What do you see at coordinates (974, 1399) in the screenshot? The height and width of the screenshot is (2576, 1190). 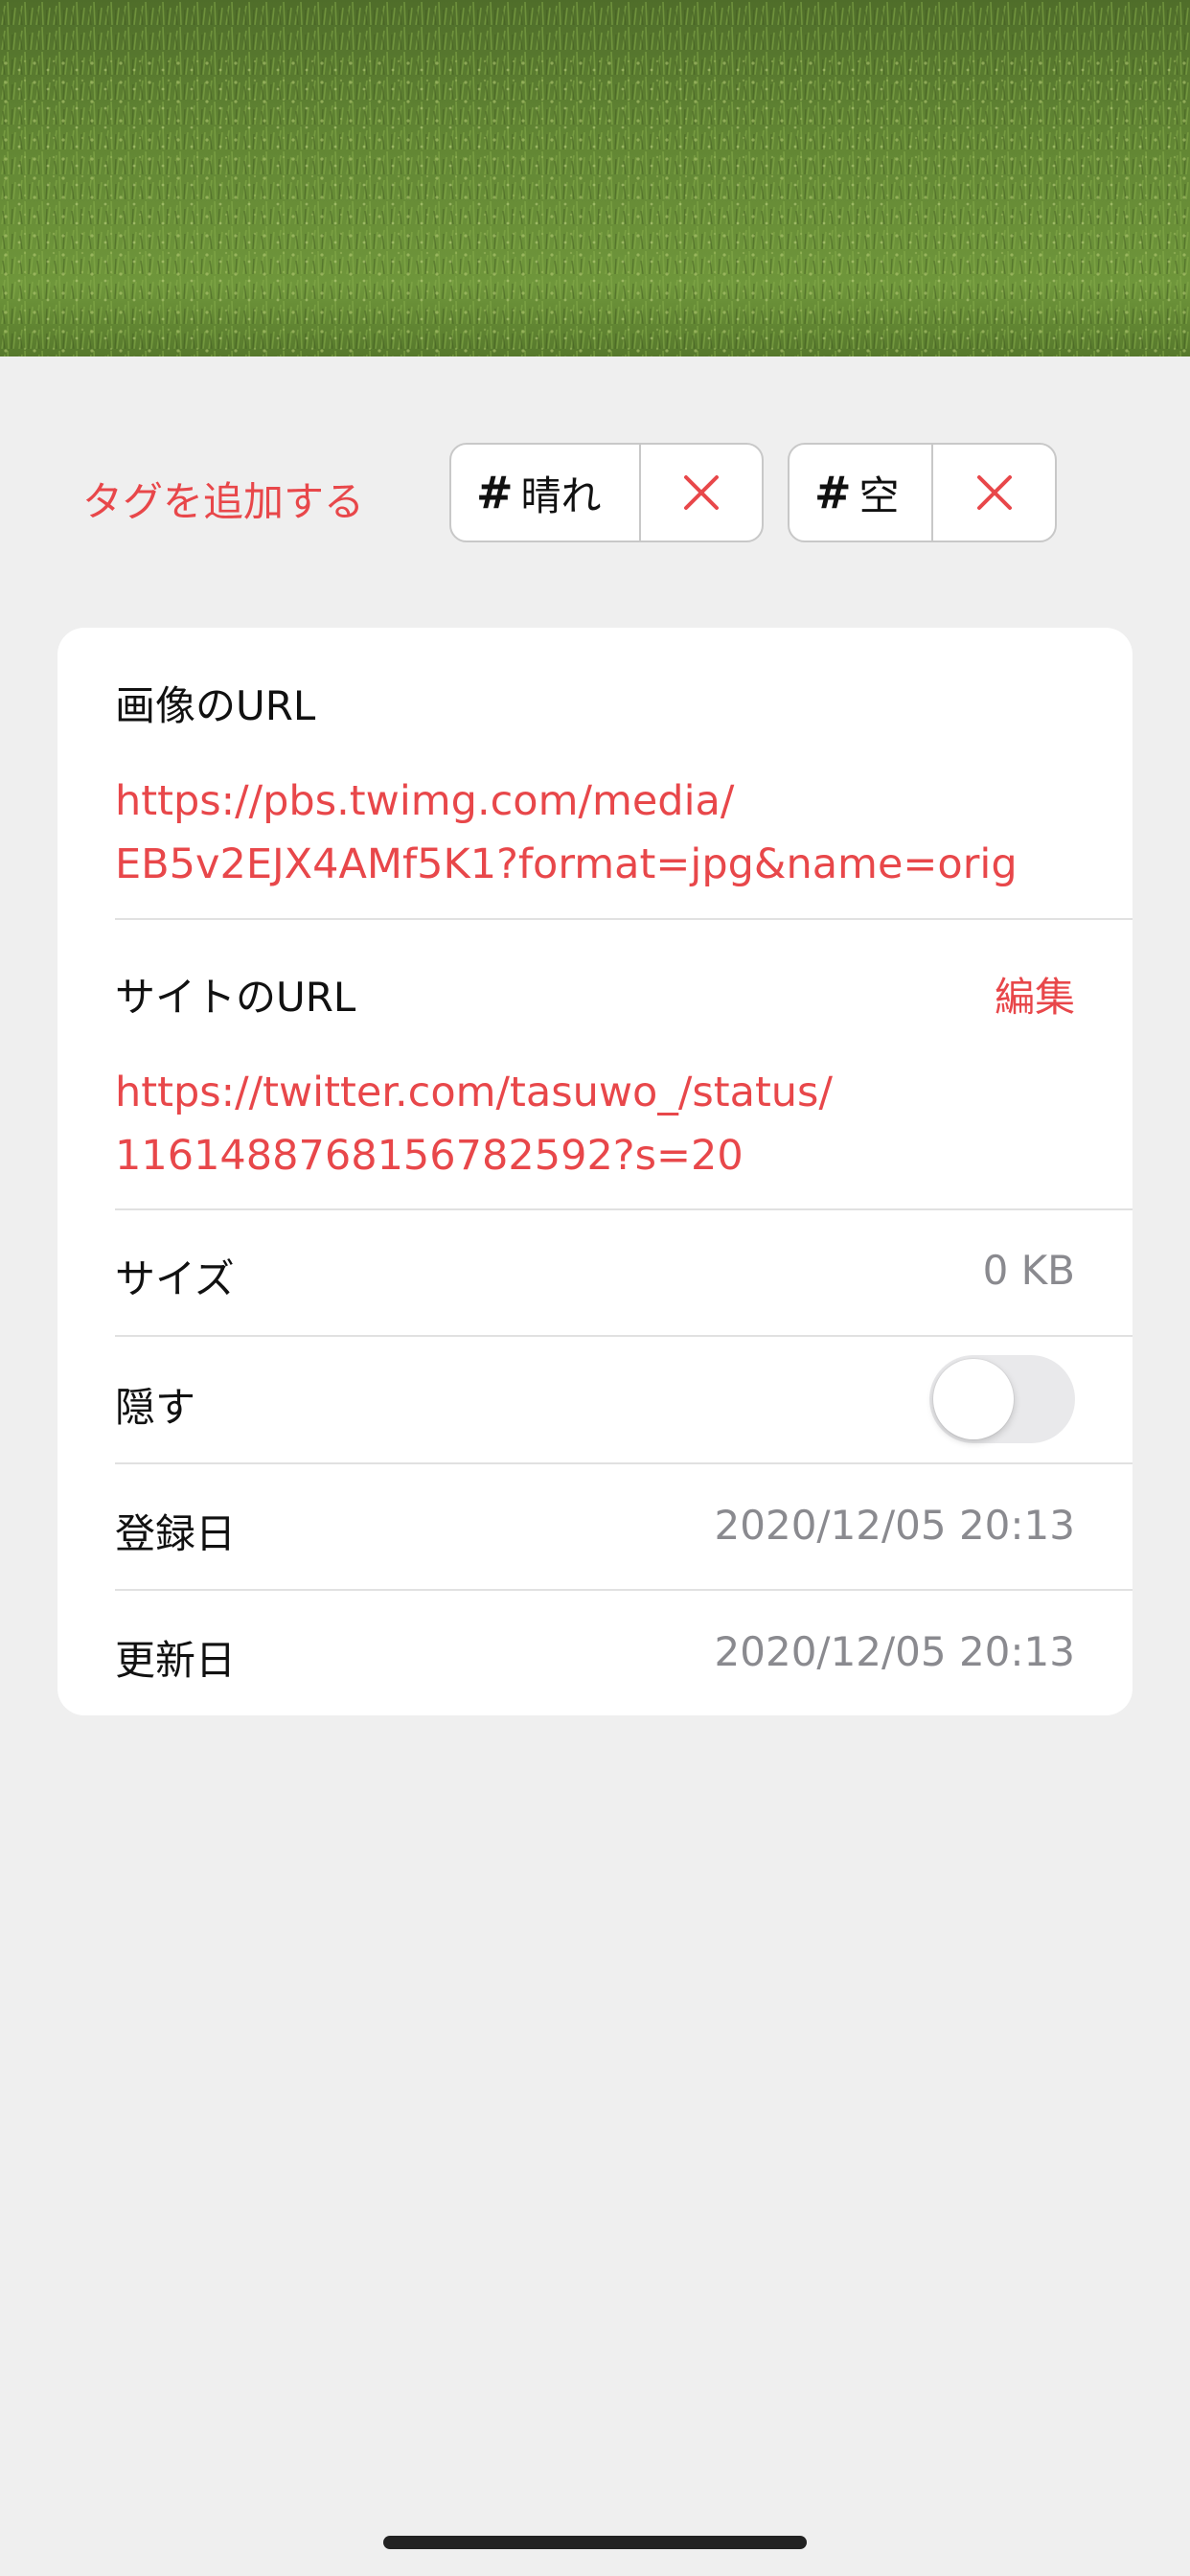 I see `toggle-knob` at bounding box center [974, 1399].